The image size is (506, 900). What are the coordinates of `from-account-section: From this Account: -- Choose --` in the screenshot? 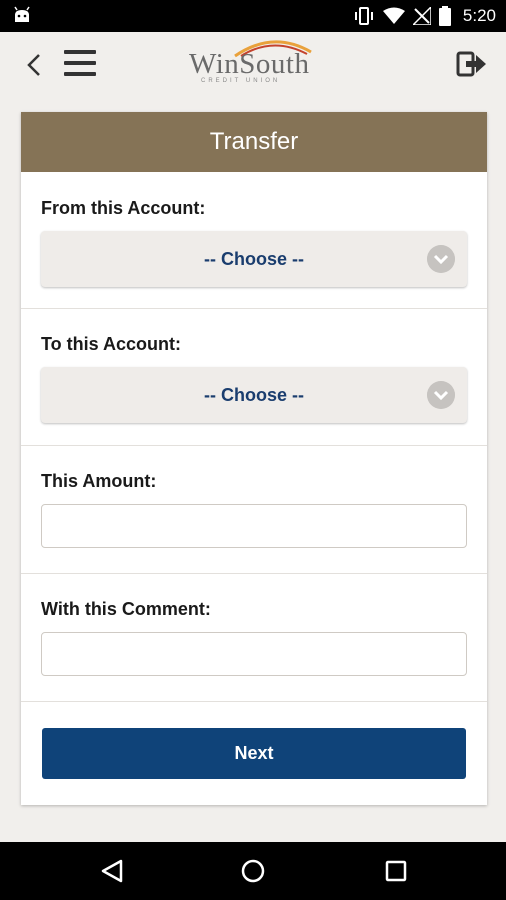 It's located at (254, 240).